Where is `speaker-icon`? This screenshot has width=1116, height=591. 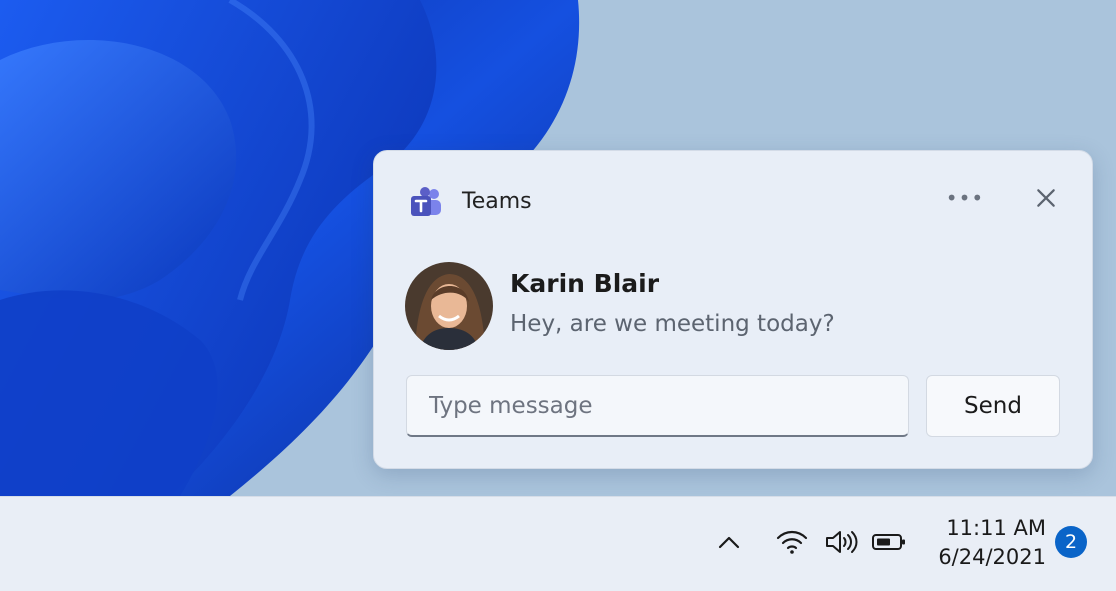
speaker-icon is located at coordinates (842, 542).